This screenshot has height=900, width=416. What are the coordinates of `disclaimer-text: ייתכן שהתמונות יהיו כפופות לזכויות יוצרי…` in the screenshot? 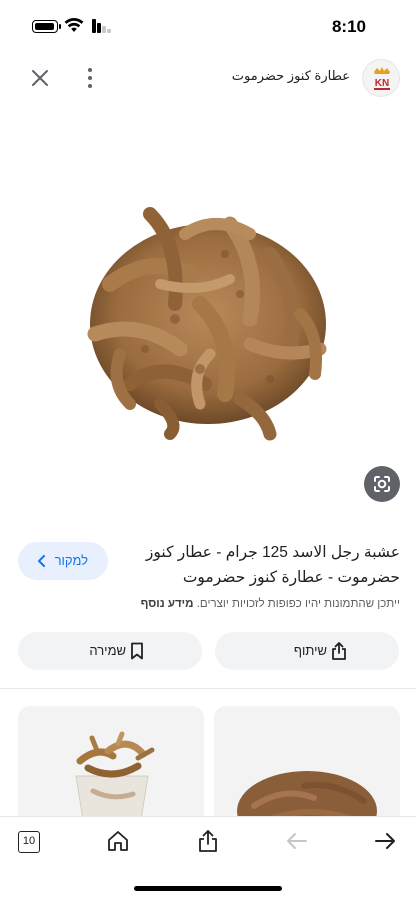 It's located at (298, 604).